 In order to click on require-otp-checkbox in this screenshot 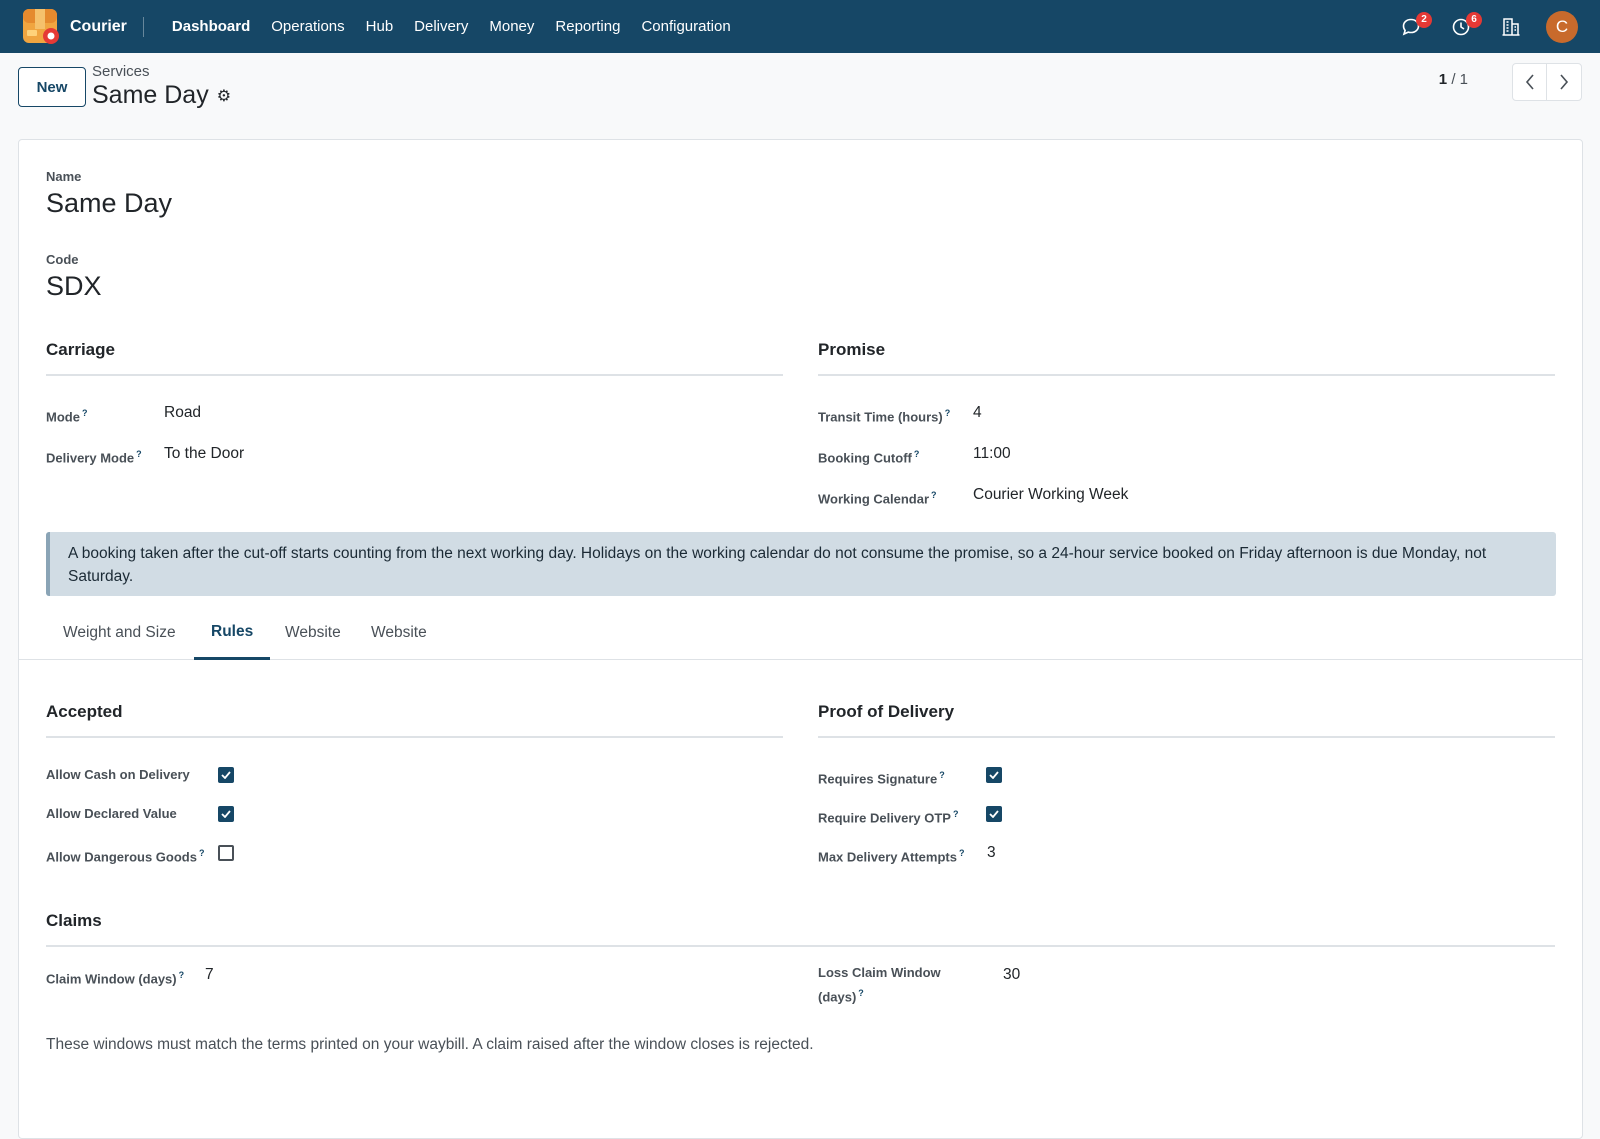, I will do `click(994, 814)`.